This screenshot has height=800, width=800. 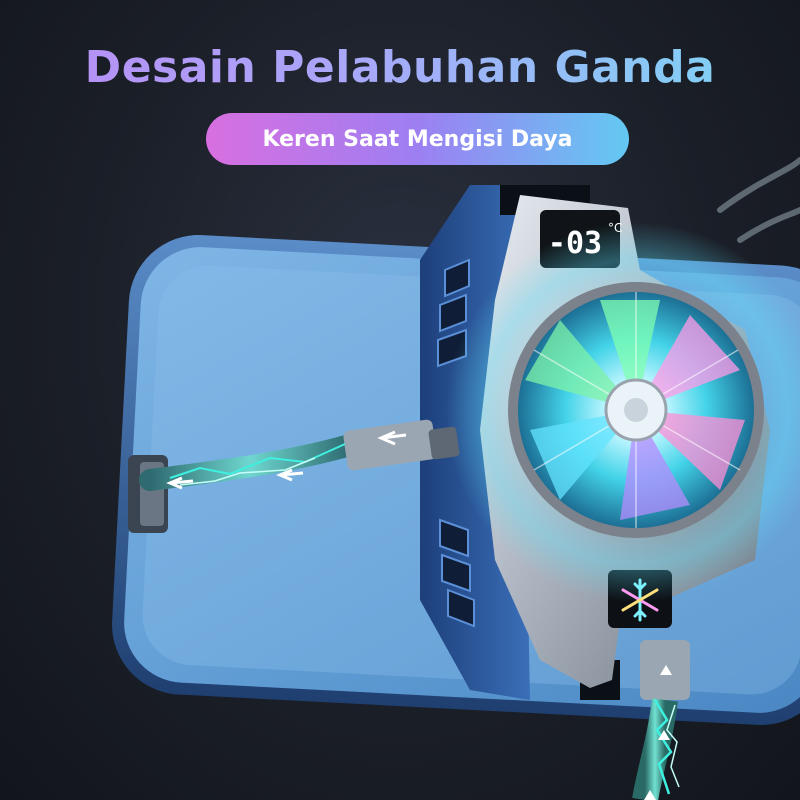 I want to click on cooling-fan-icon, so click(x=636, y=410).